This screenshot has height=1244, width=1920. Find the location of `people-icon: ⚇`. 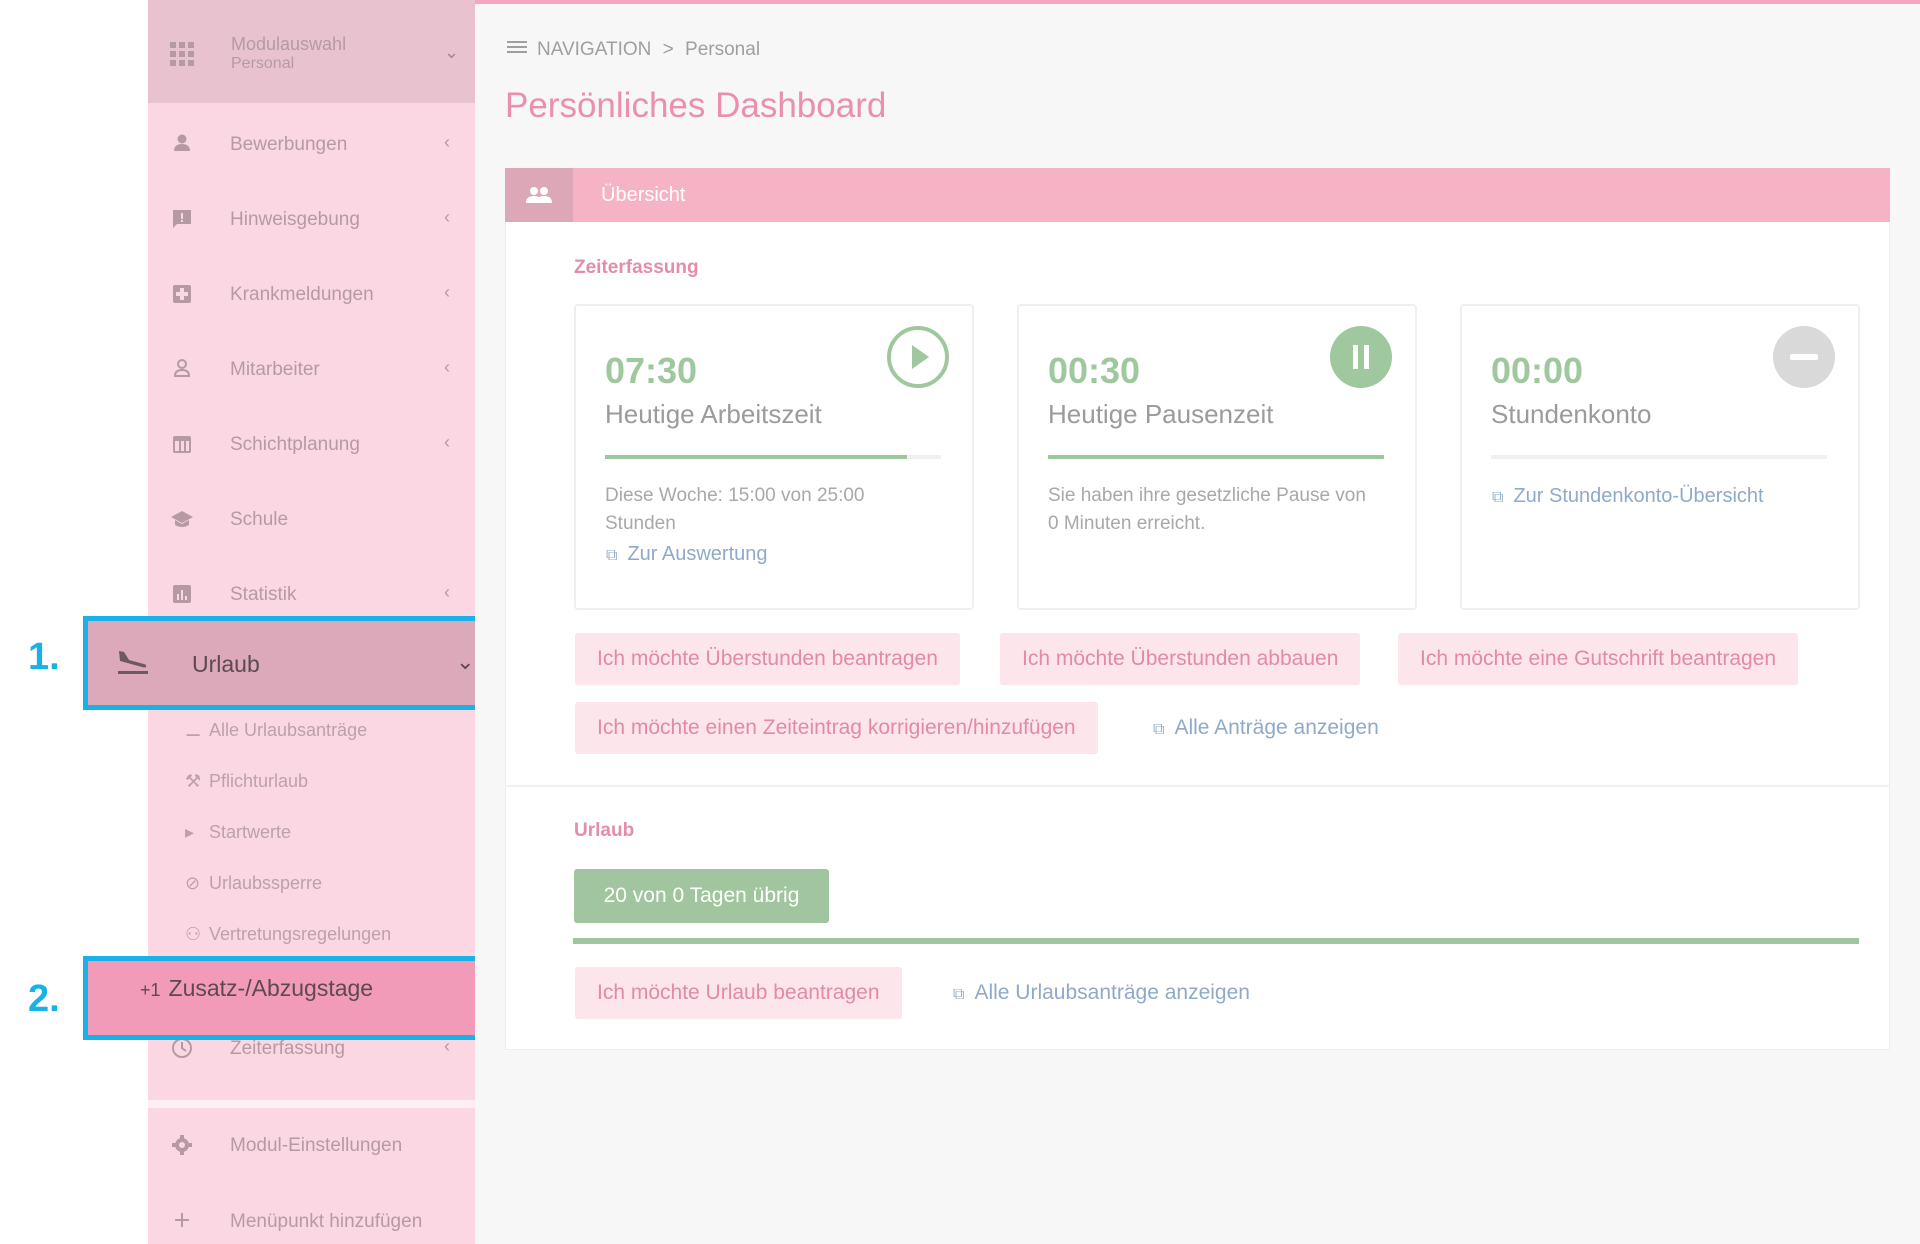

people-icon: ⚇ is located at coordinates (193, 934).